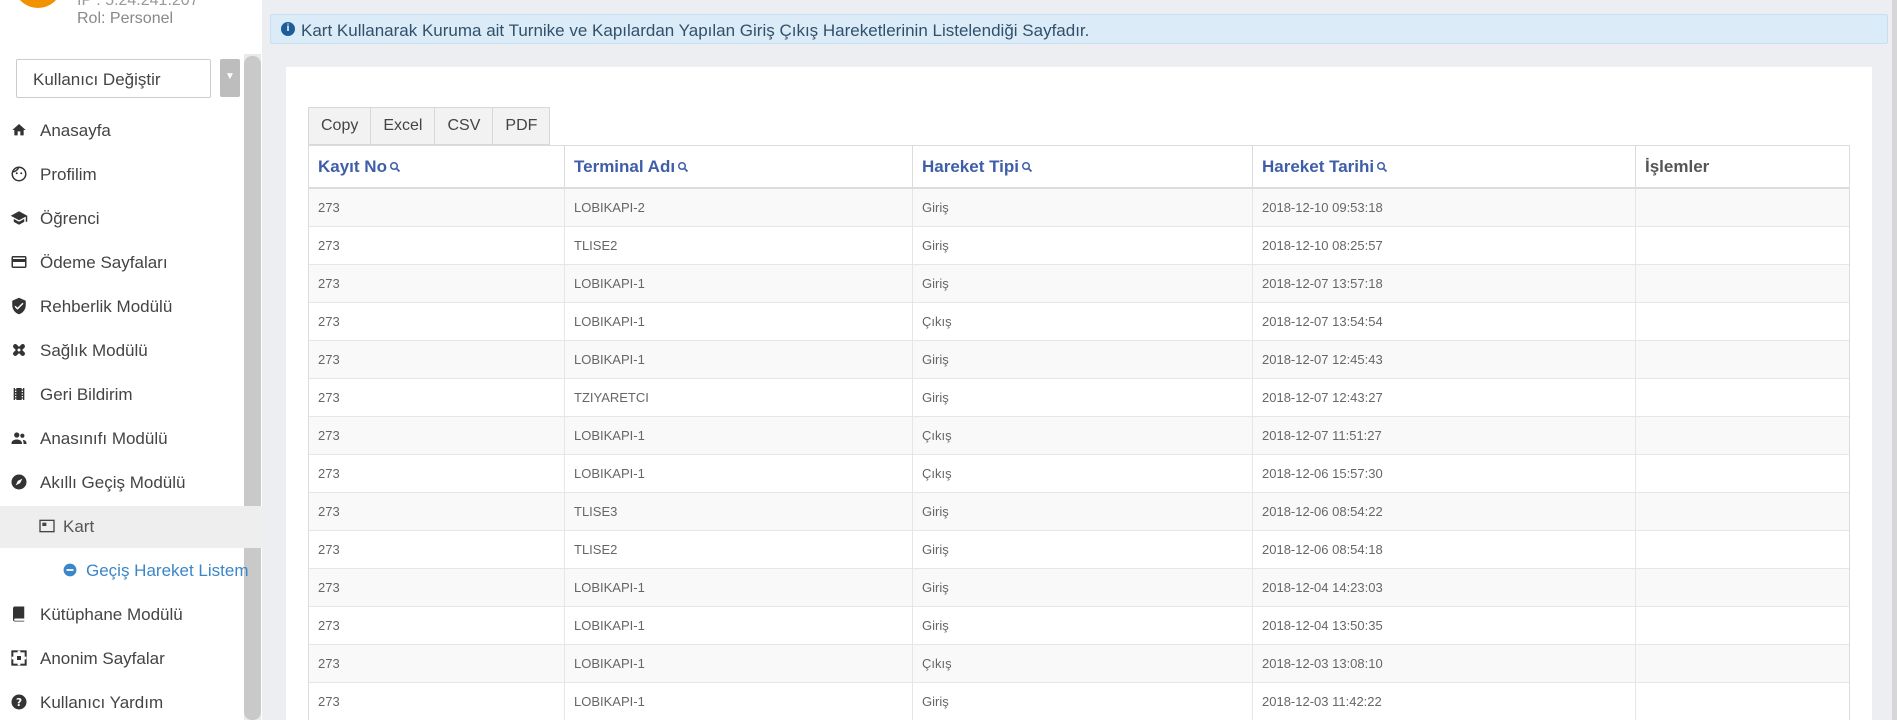 The width and height of the screenshot is (1897, 720). I want to click on table-row: 273 TLISE2 Giriş 2018-12-06 08:54:18, so click(1079, 550).